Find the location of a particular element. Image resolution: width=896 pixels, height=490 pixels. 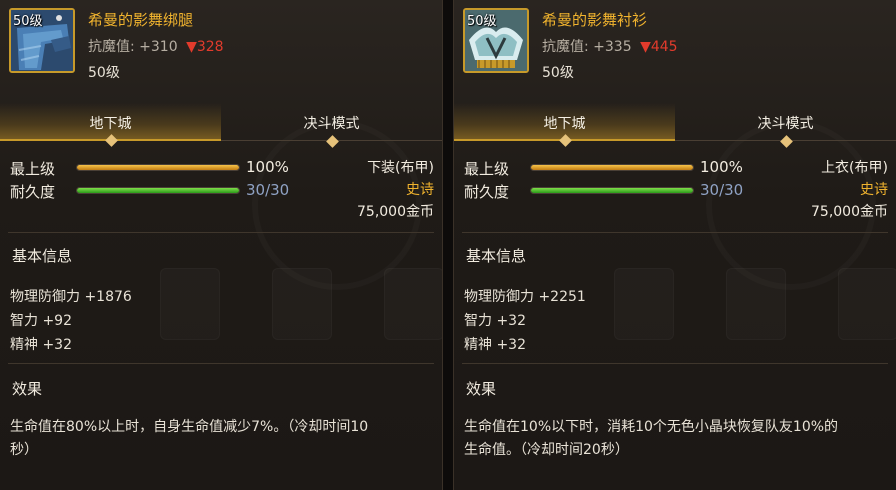

effect-line: 生命值在80%以上时，自身生命值减少7%。（冷却时间10 is located at coordinates (189, 427).